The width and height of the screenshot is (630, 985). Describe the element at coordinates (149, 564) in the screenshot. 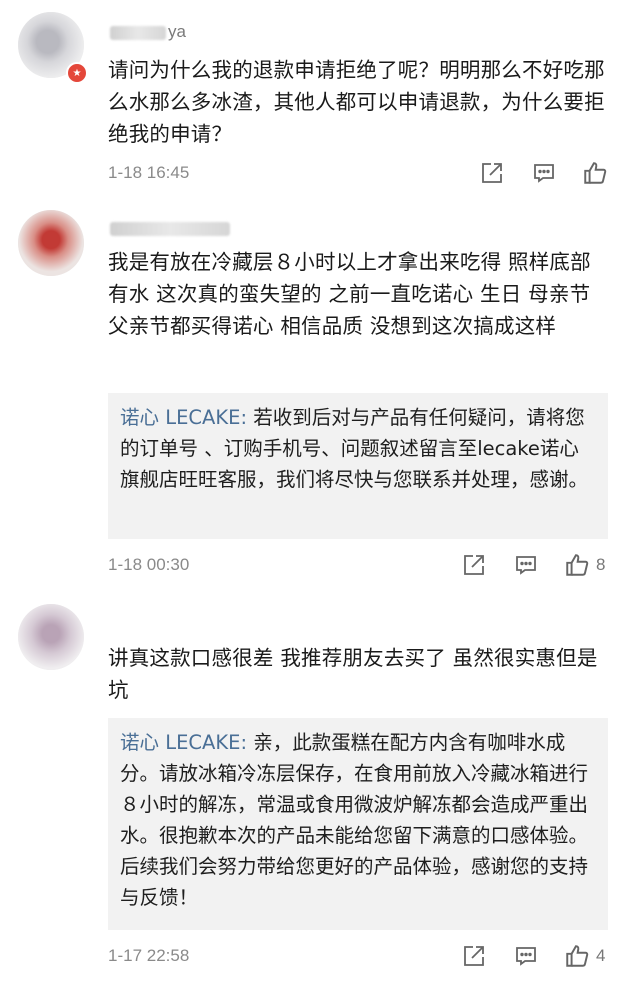

I see `timestamp: 1-18 00:30` at that location.